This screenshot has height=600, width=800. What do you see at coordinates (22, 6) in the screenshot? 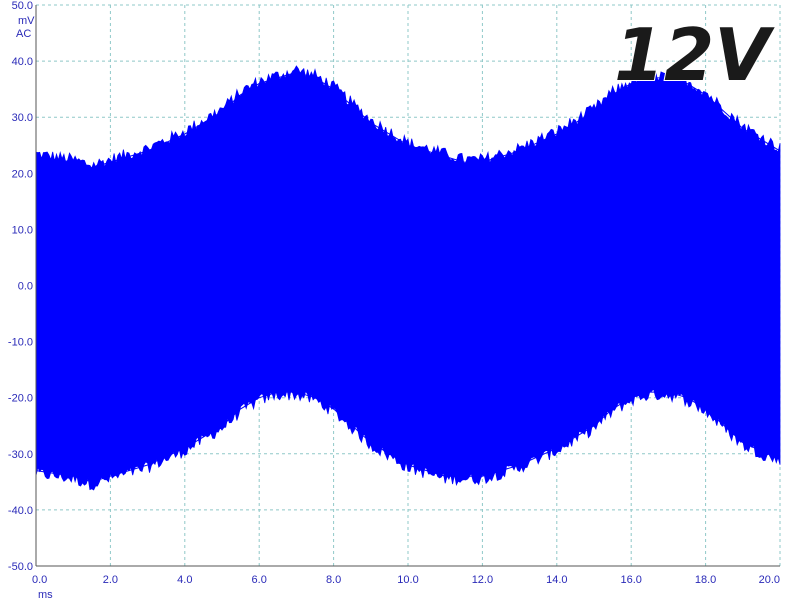
I see `y-tick-label: 50.0` at bounding box center [22, 6].